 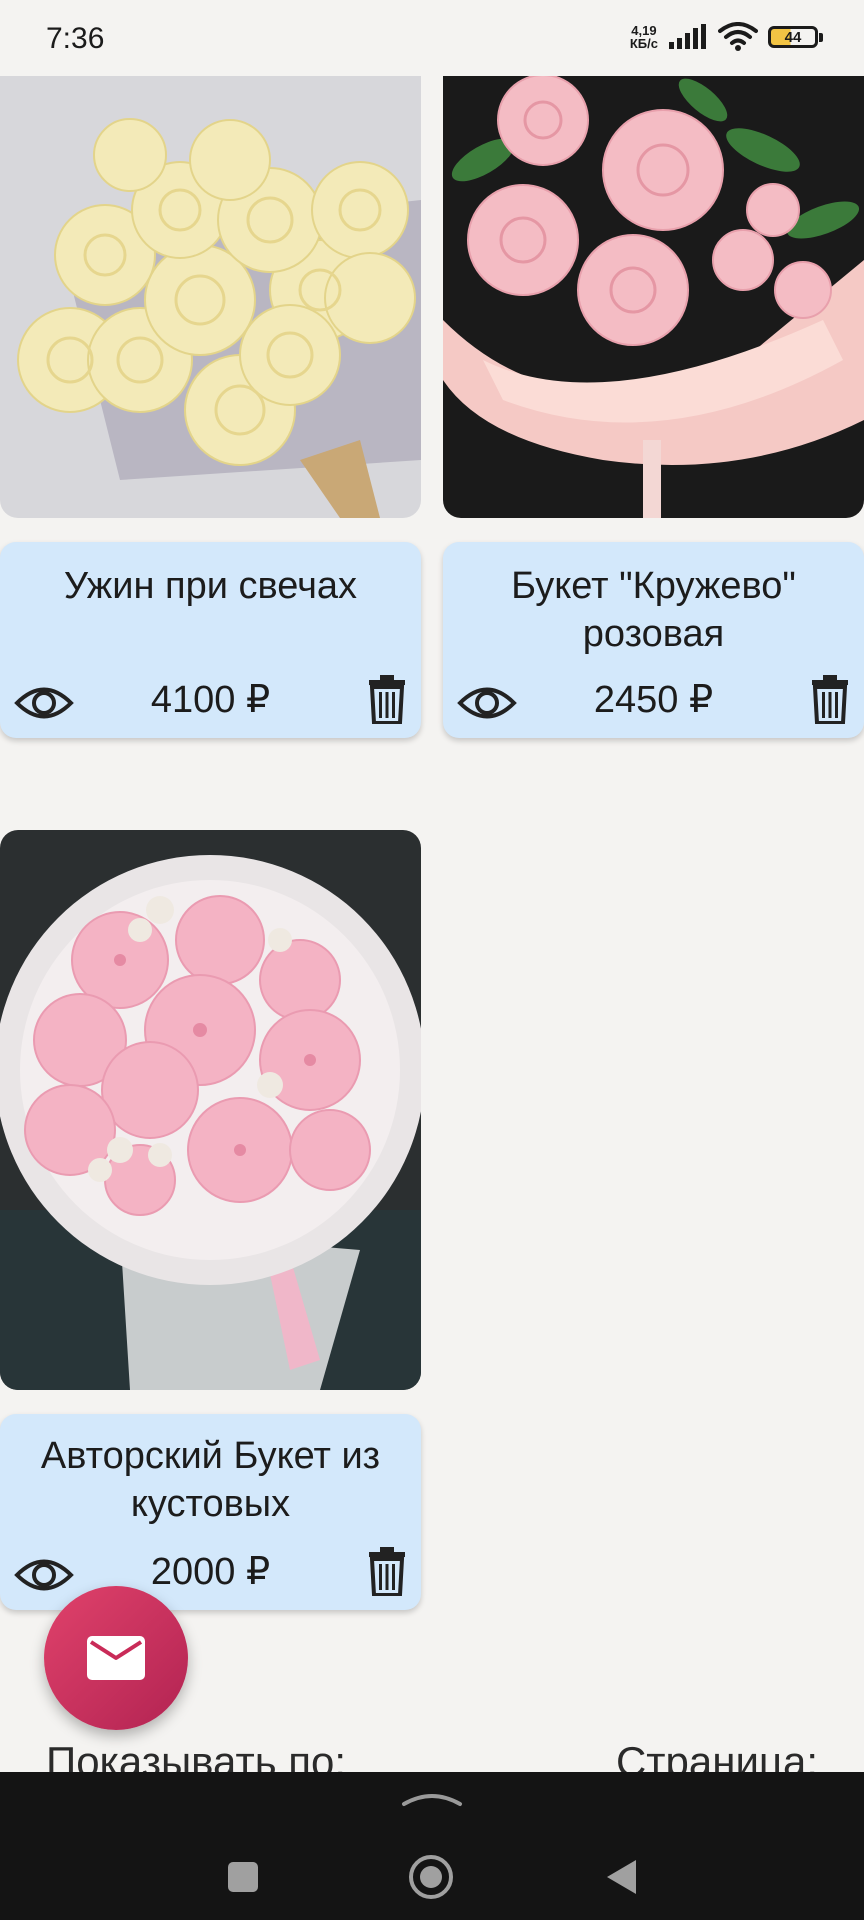 I want to click on recents-button, so click(x=243, y=1877).